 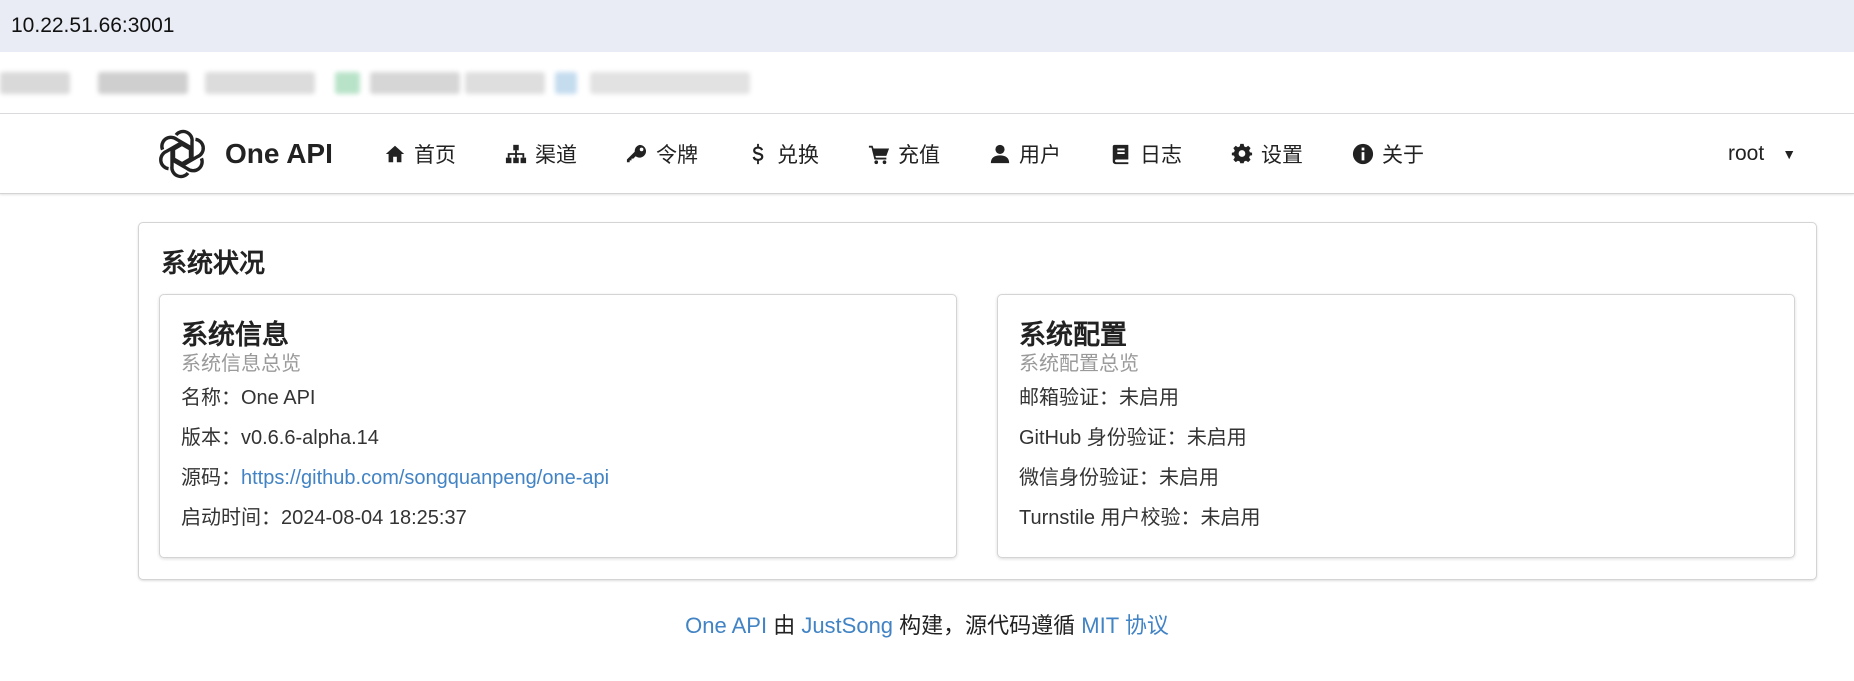 What do you see at coordinates (213, 263) in the screenshot?
I see `page-title: 系统状况` at bounding box center [213, 263].